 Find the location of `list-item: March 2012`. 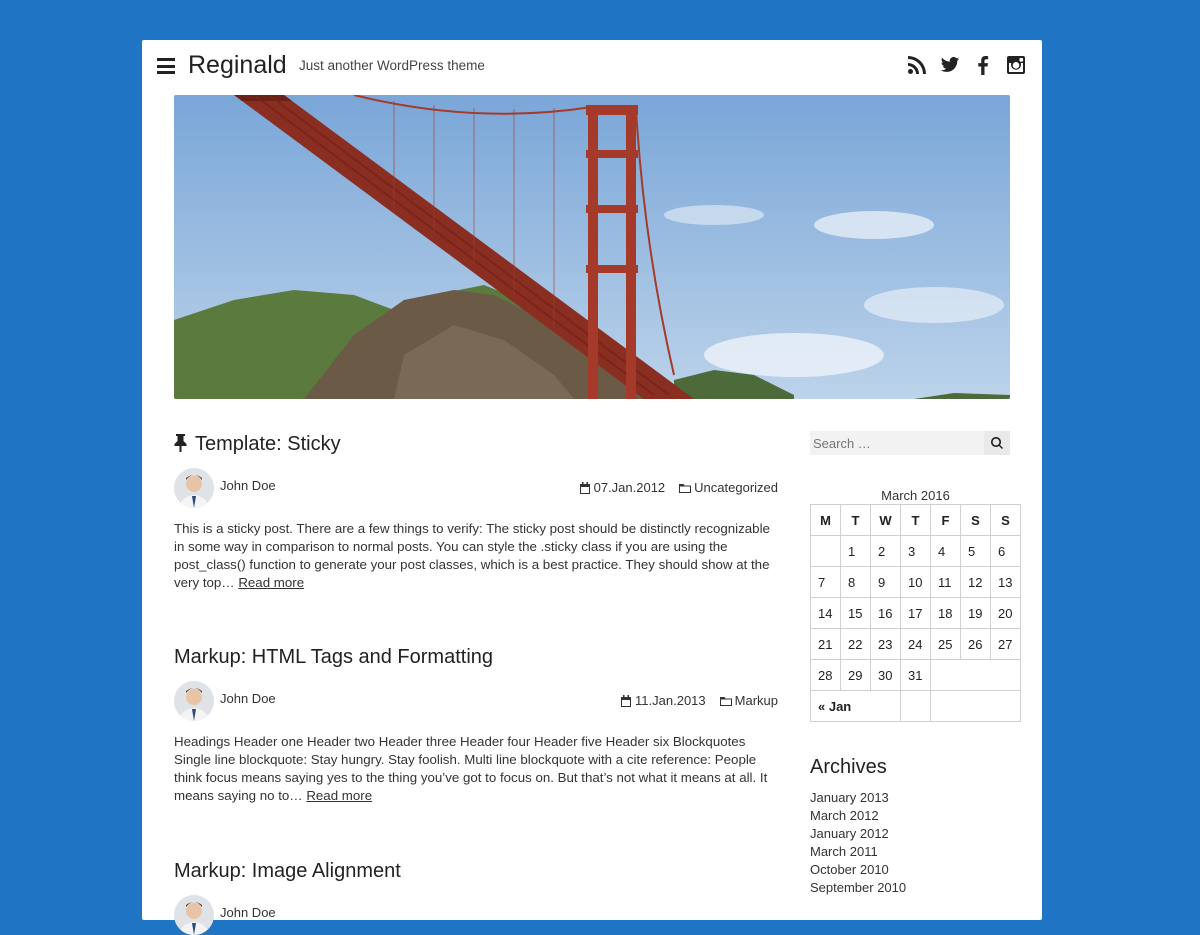

list-item: March 2012 is located at coordinates (915, 816).